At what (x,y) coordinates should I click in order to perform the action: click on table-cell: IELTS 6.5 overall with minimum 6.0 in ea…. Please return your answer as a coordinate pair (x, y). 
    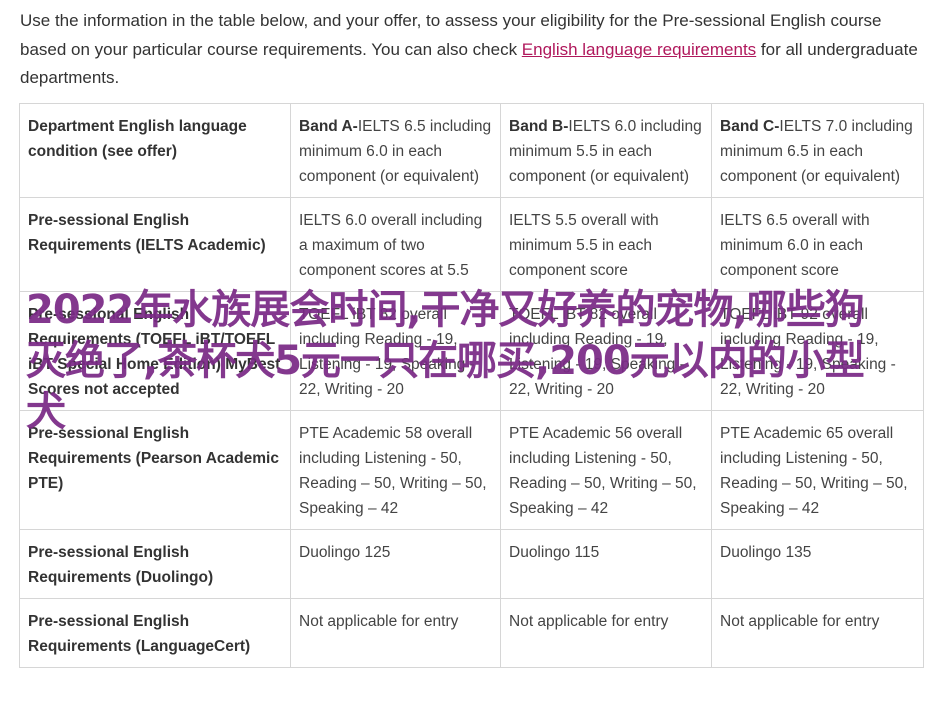
    Looking at the image, I should click on (817, 244).